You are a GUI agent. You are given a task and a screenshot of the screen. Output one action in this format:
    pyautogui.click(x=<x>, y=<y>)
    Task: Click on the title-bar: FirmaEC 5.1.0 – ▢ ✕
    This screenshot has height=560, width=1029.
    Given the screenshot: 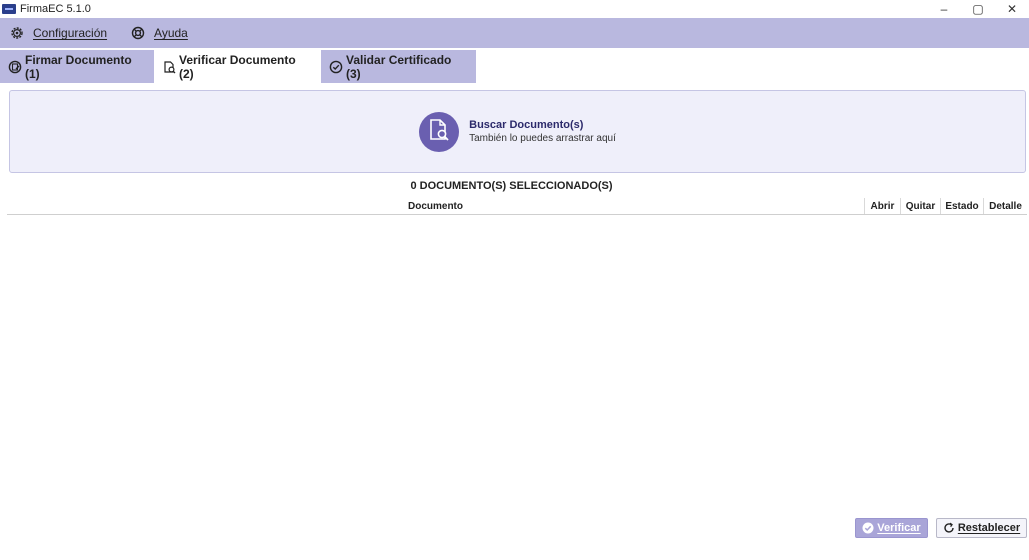 What is the action you would take?
    pyautogui.click(x=514, y=9)
    